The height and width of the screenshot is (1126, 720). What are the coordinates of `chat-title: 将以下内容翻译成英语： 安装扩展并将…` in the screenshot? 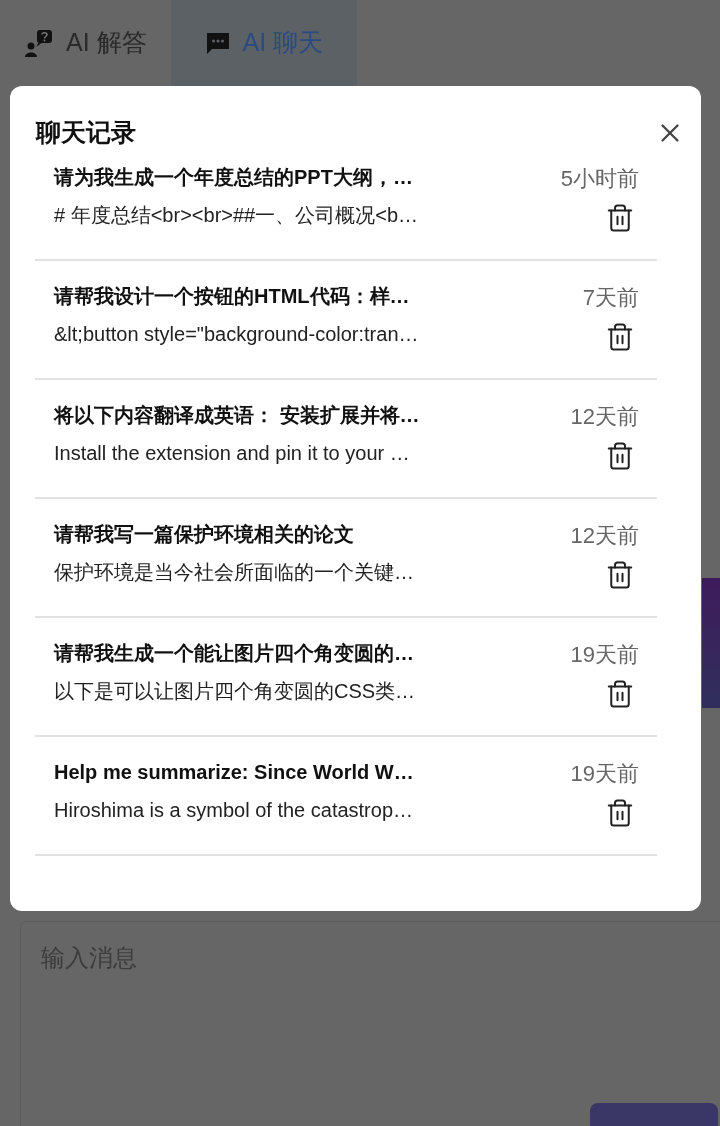 It's located at (237, 415).